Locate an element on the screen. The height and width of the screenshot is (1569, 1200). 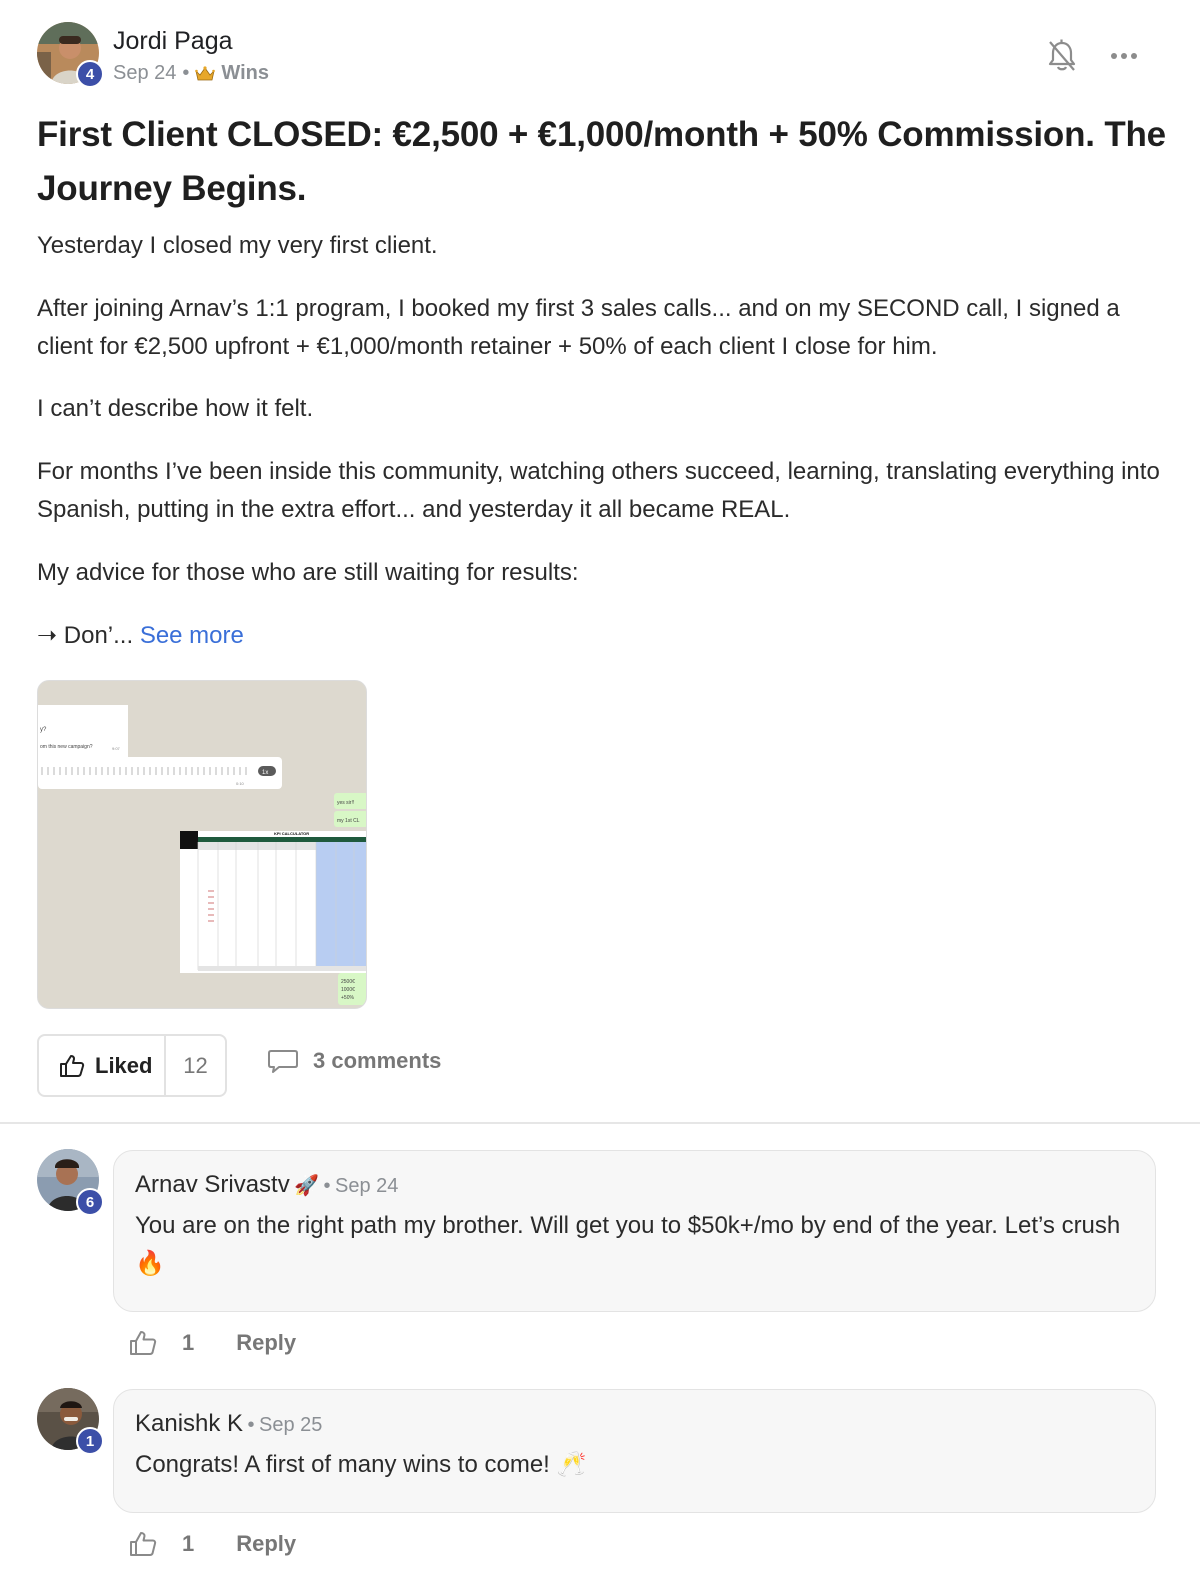
chat-time-1: 9:07 is located at coordinates (116, 748).